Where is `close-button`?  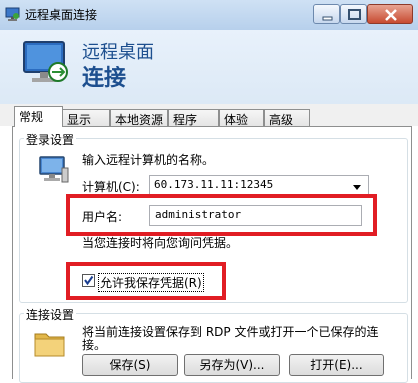 close-button is located at coordinates (390, 14).